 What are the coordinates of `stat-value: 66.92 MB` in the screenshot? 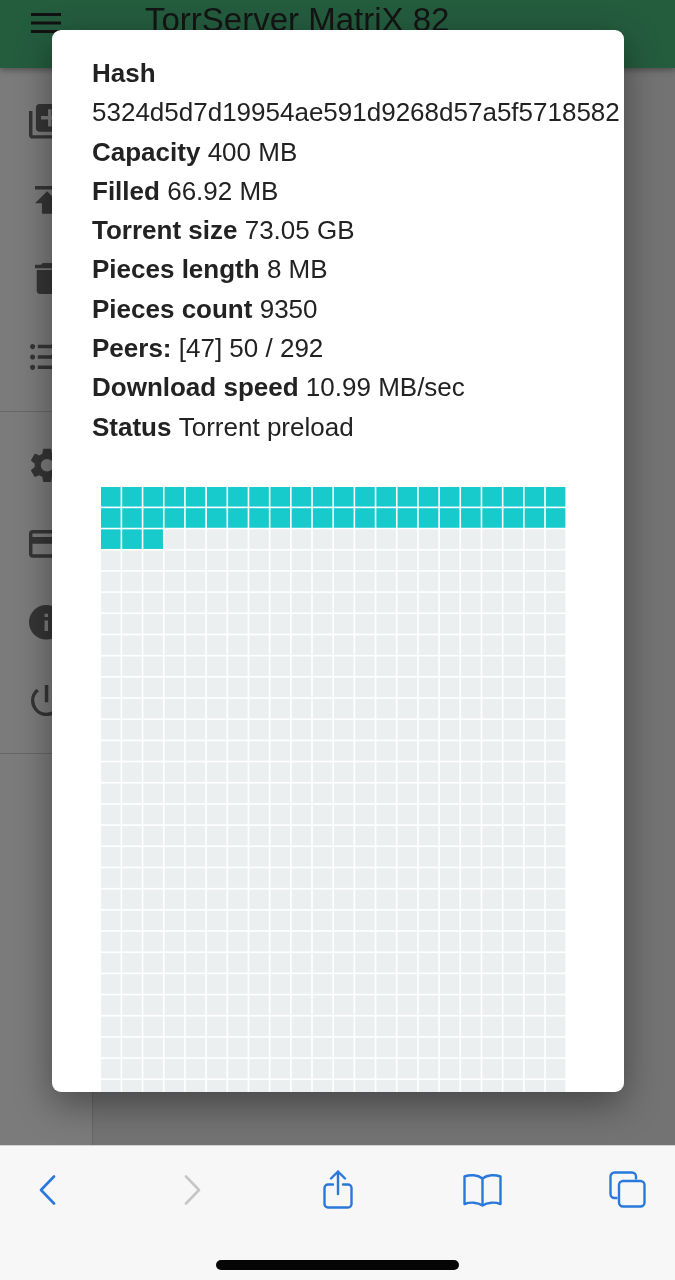 It's located at (223, 191).